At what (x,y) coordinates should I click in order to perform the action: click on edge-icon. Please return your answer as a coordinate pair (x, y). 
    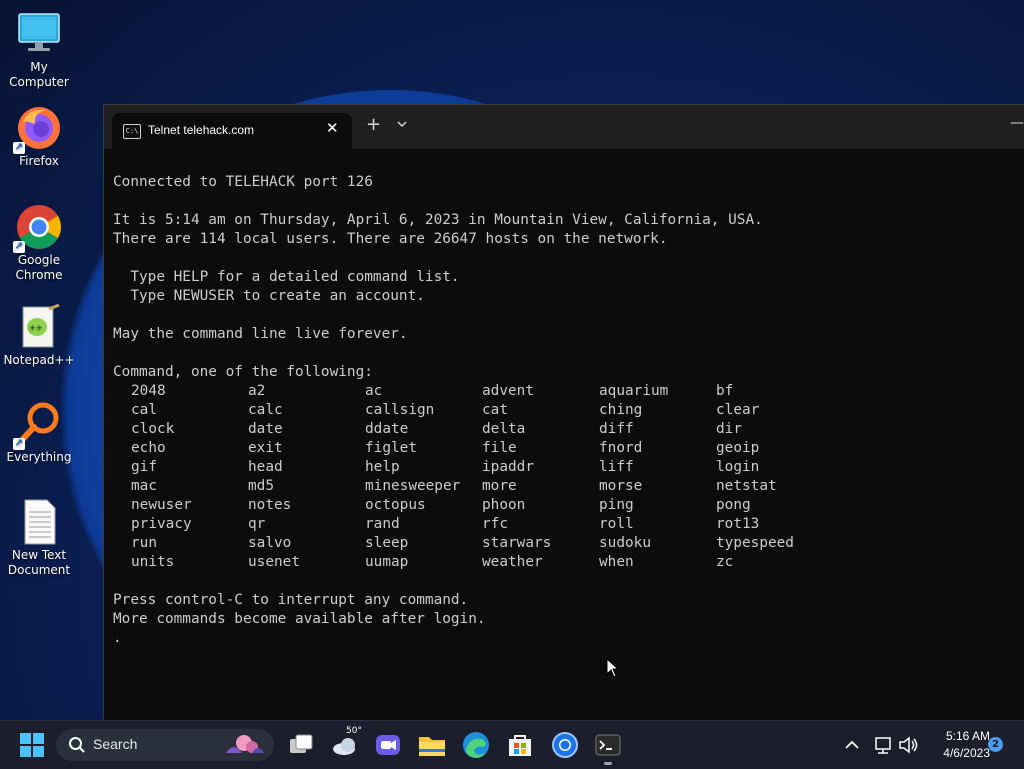
    Looking at the image, I should click on (476, 745).